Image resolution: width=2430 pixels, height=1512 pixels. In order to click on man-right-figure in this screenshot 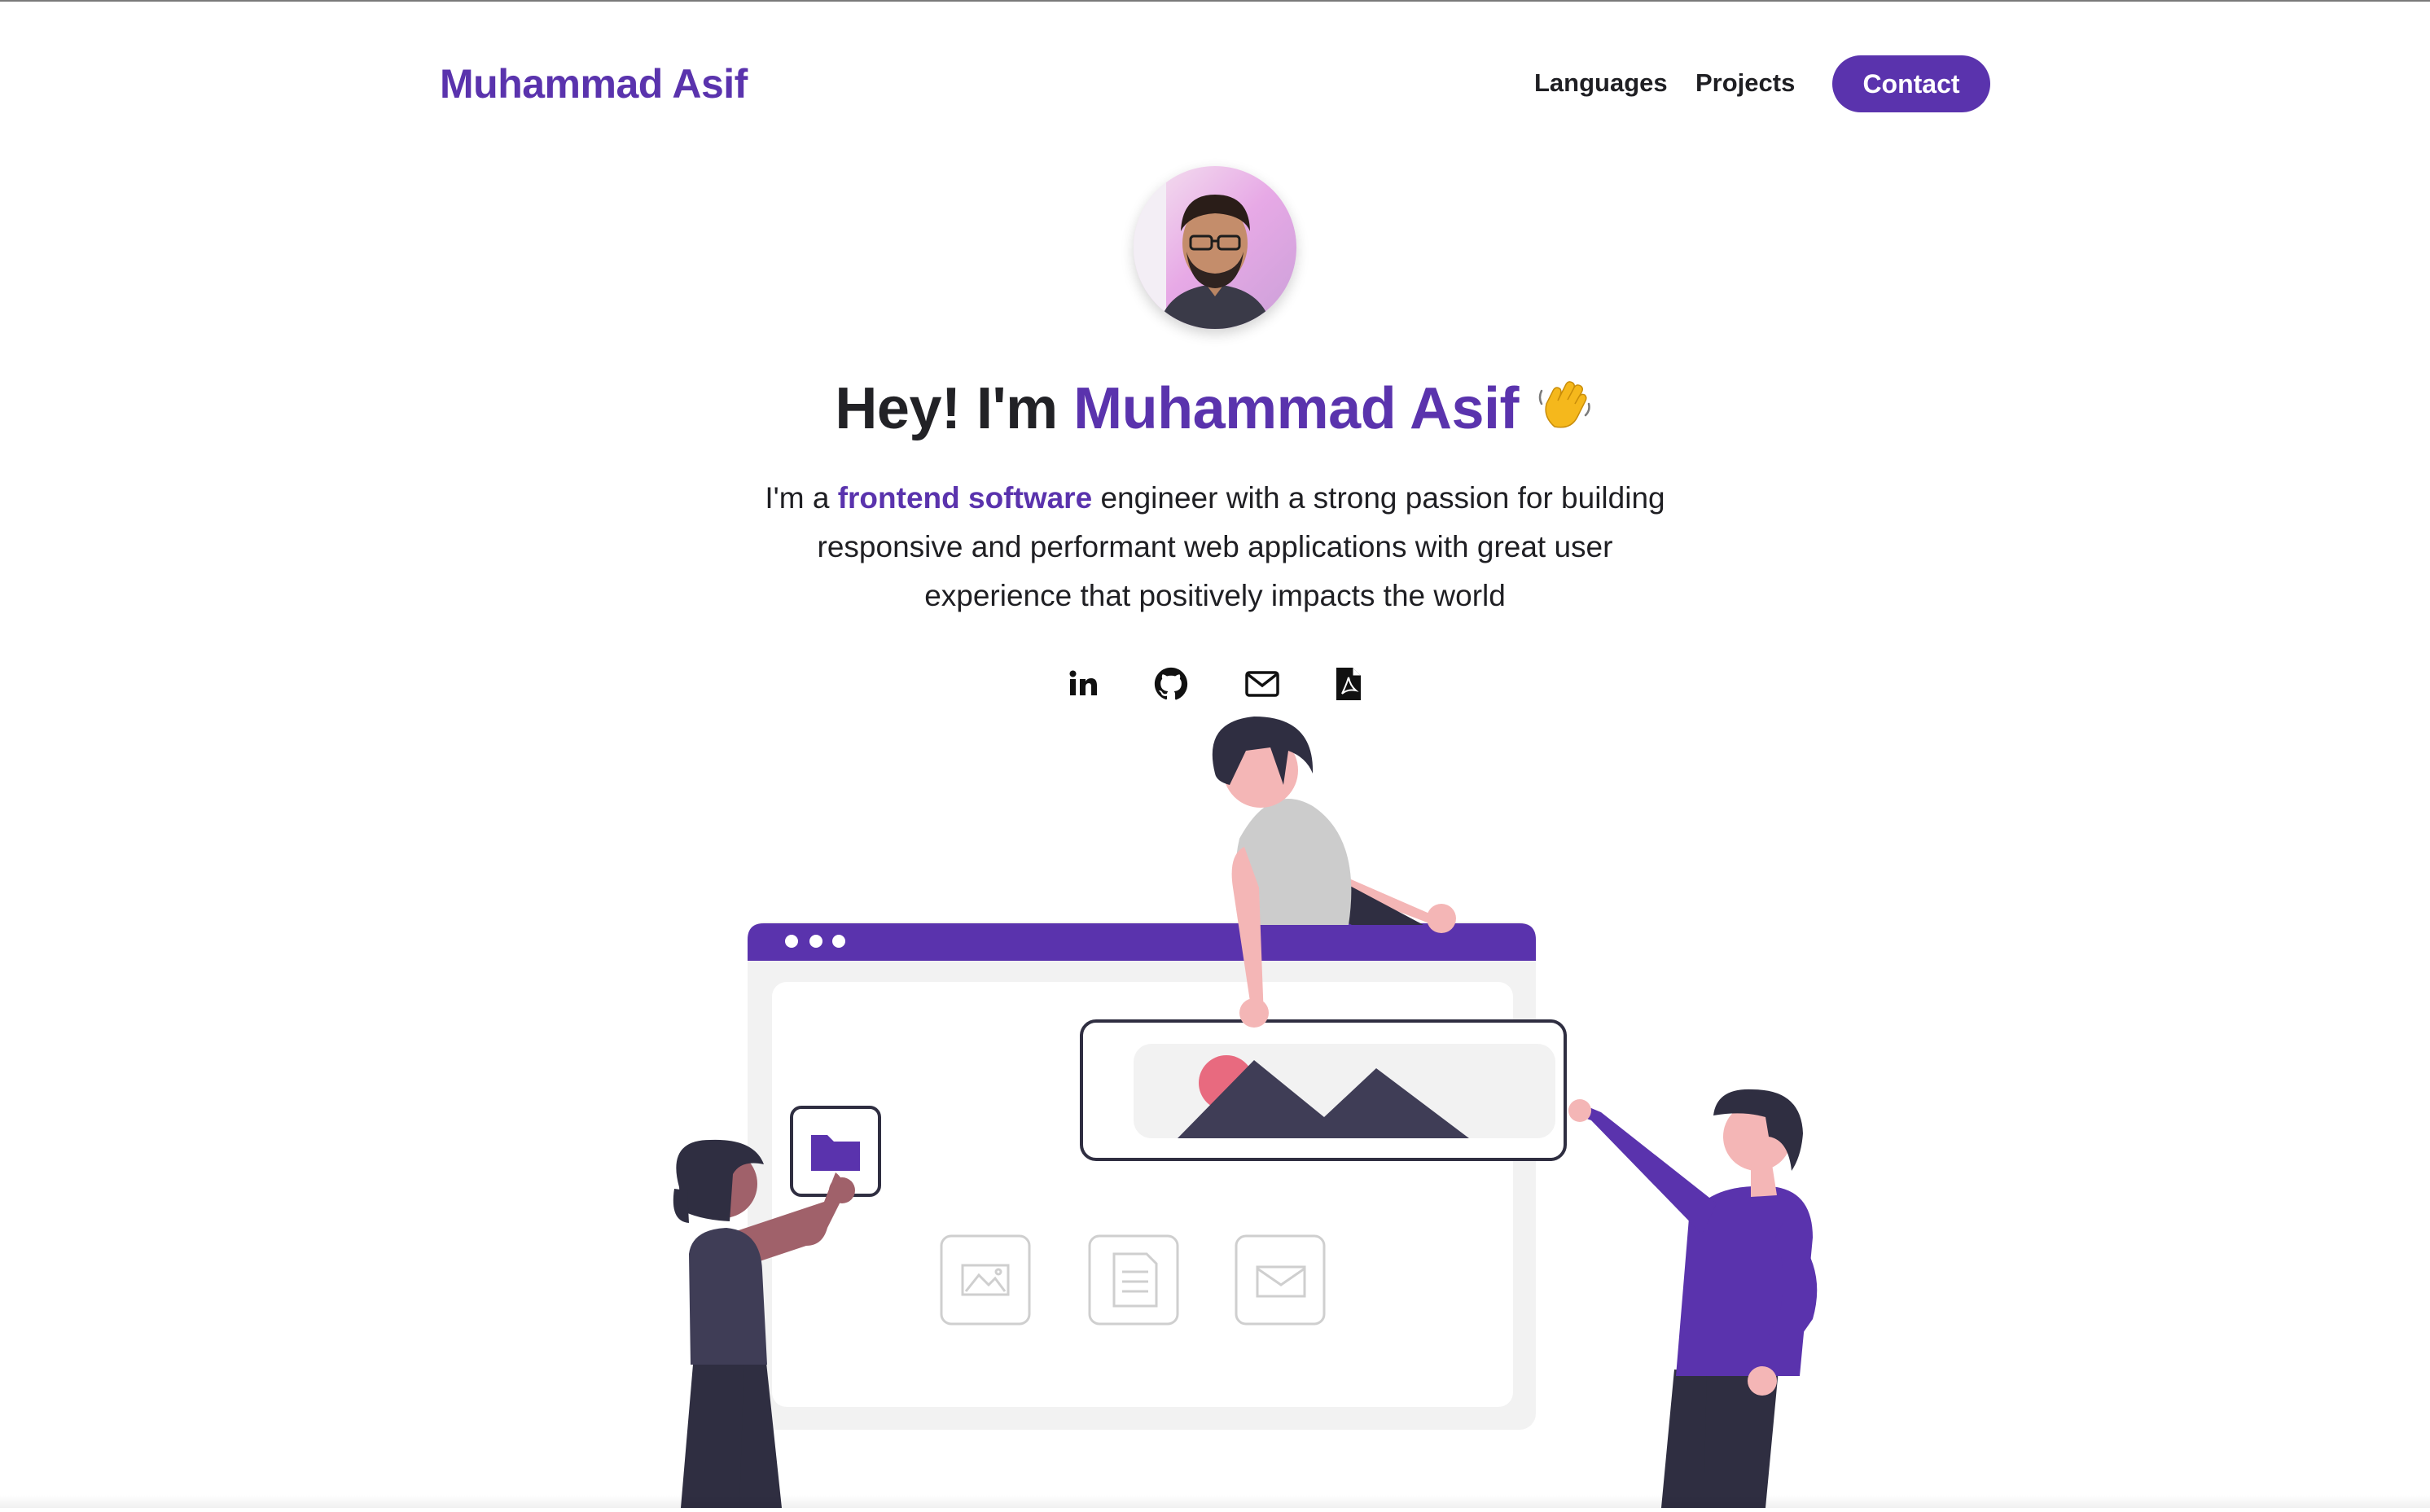, I will do `click(1692, 1299)`.